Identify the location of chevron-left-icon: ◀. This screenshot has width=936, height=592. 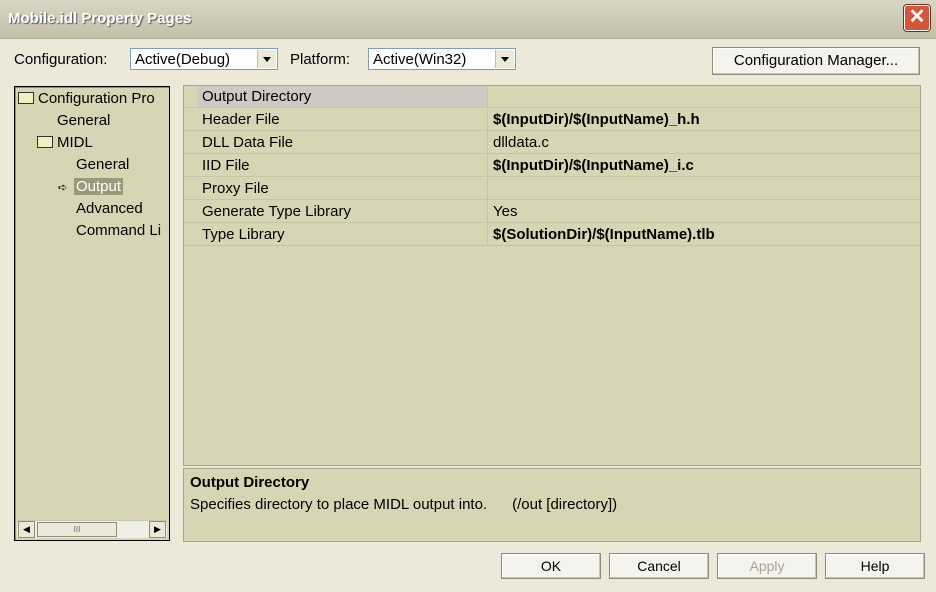
(26, 529).